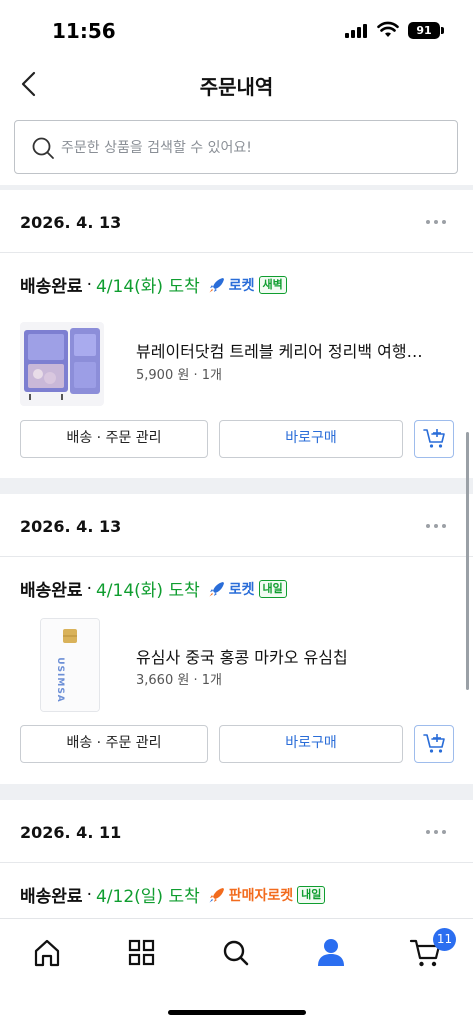 The image size is (473, 1024). Describe the element at coordinates (236, 30) in the screenshot. I see `status-bar: 11:56 91` at that location.